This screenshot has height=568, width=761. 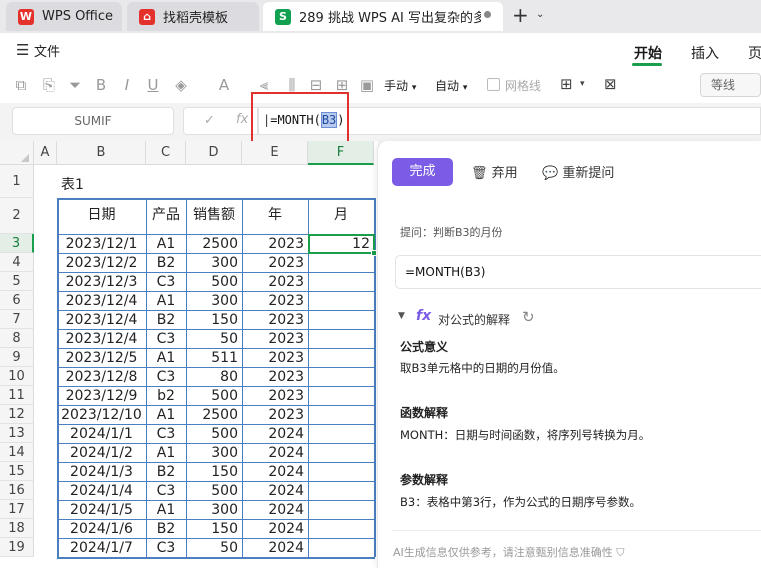 I want to click on table-cell: 2024/1/4, so click(x=101, y=491).